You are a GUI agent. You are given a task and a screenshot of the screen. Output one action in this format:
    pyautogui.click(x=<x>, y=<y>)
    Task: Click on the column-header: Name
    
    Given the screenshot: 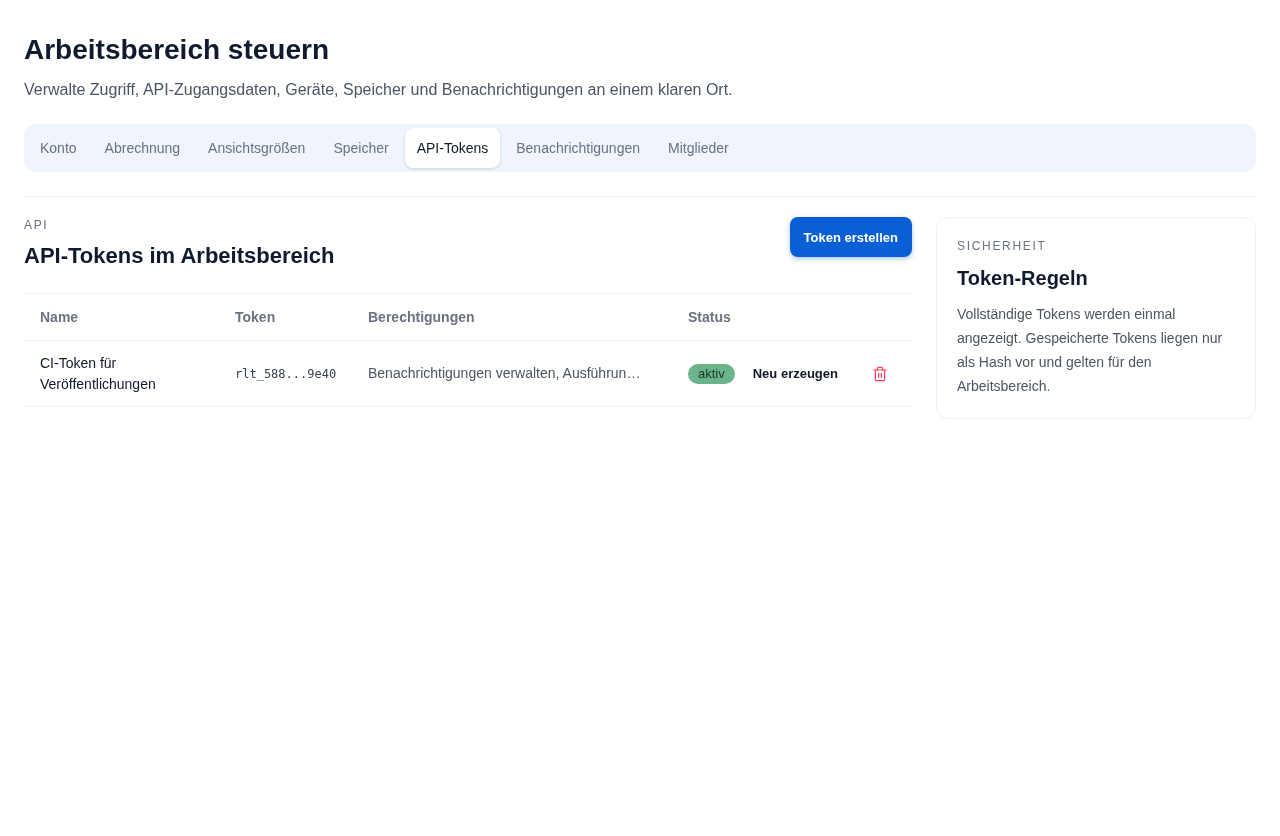 What is the action you would take?
    pyautogui.click(x=121, y=317)
    